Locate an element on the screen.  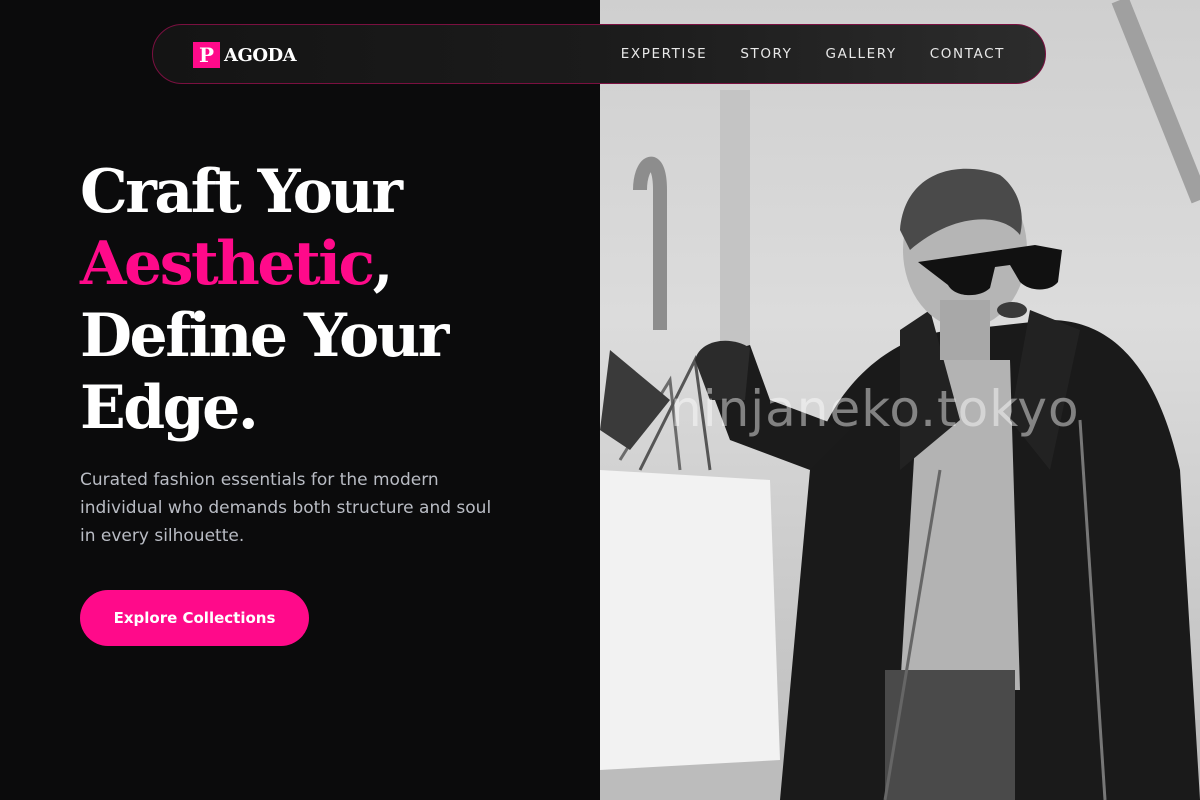
nav-link-expertise: EXPERTISE is located at coordinates (664, 54).